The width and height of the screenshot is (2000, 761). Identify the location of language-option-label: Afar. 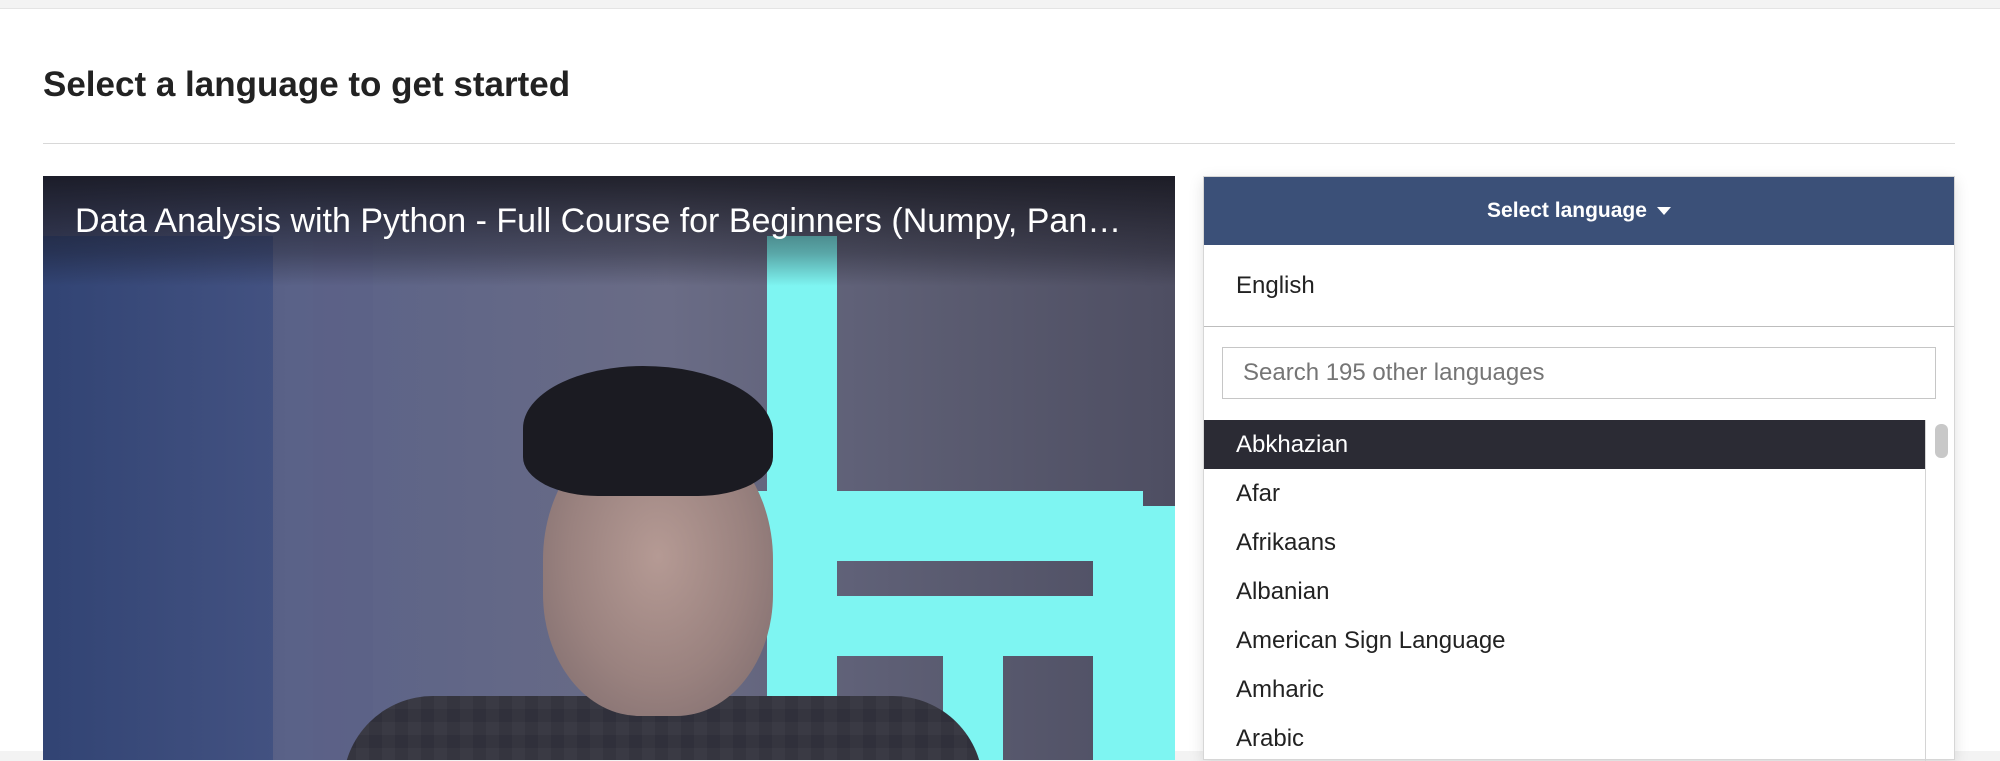
(1258, 493).